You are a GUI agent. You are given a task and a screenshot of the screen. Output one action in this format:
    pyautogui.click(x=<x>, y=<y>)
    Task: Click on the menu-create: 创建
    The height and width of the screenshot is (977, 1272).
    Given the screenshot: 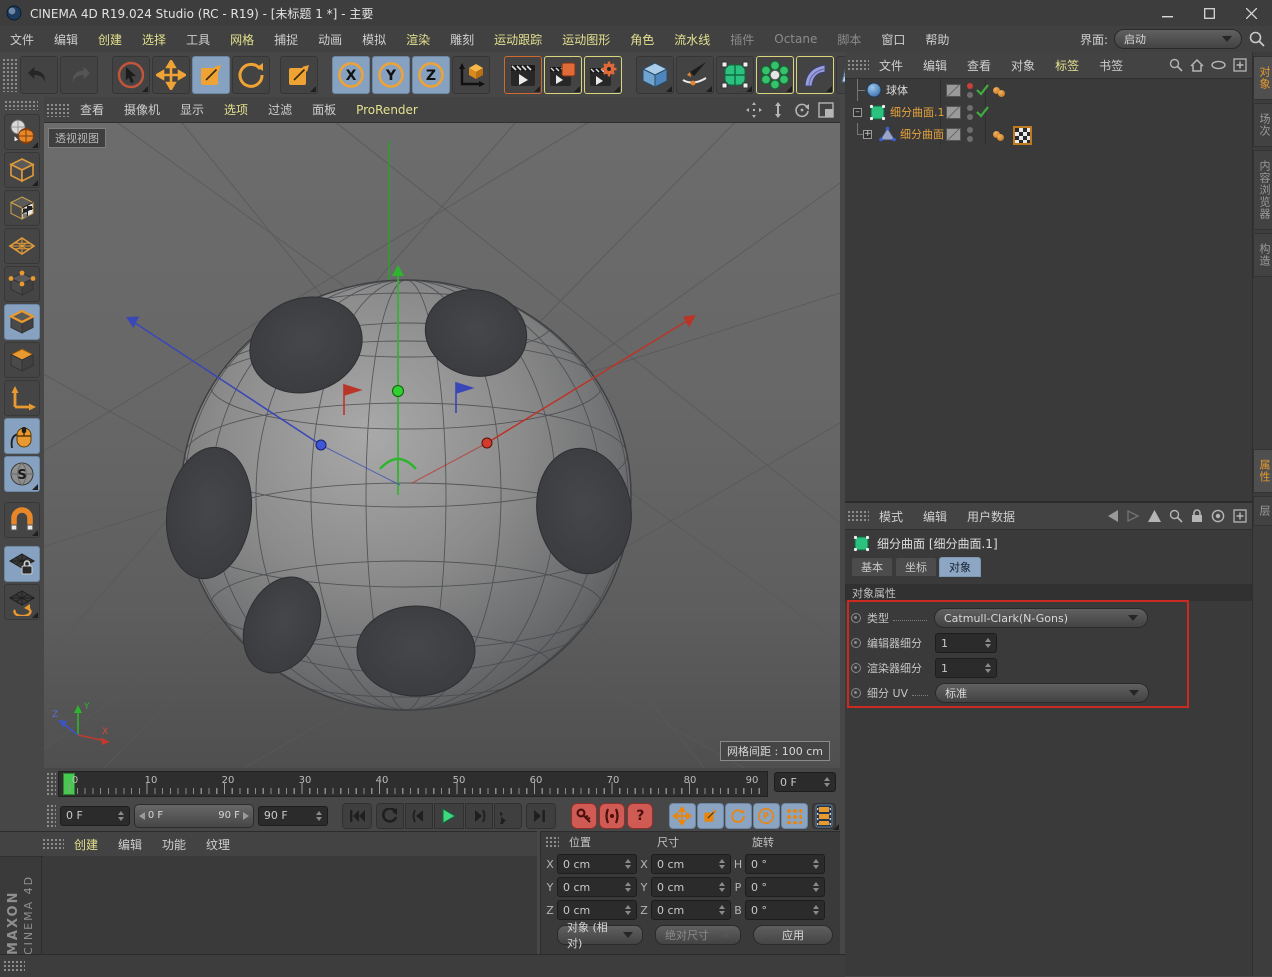 What is the action you would take?
    pyautogui.click(x=110, y=39)
    